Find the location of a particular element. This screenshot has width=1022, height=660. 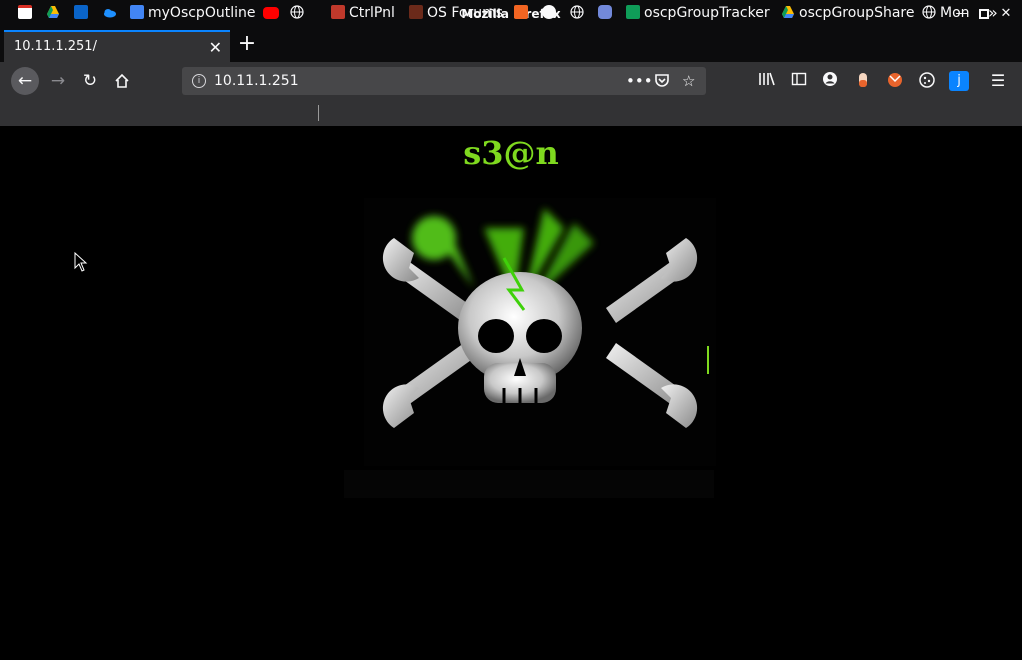

bookmark-google-drive is located at coordinates (55, 13).